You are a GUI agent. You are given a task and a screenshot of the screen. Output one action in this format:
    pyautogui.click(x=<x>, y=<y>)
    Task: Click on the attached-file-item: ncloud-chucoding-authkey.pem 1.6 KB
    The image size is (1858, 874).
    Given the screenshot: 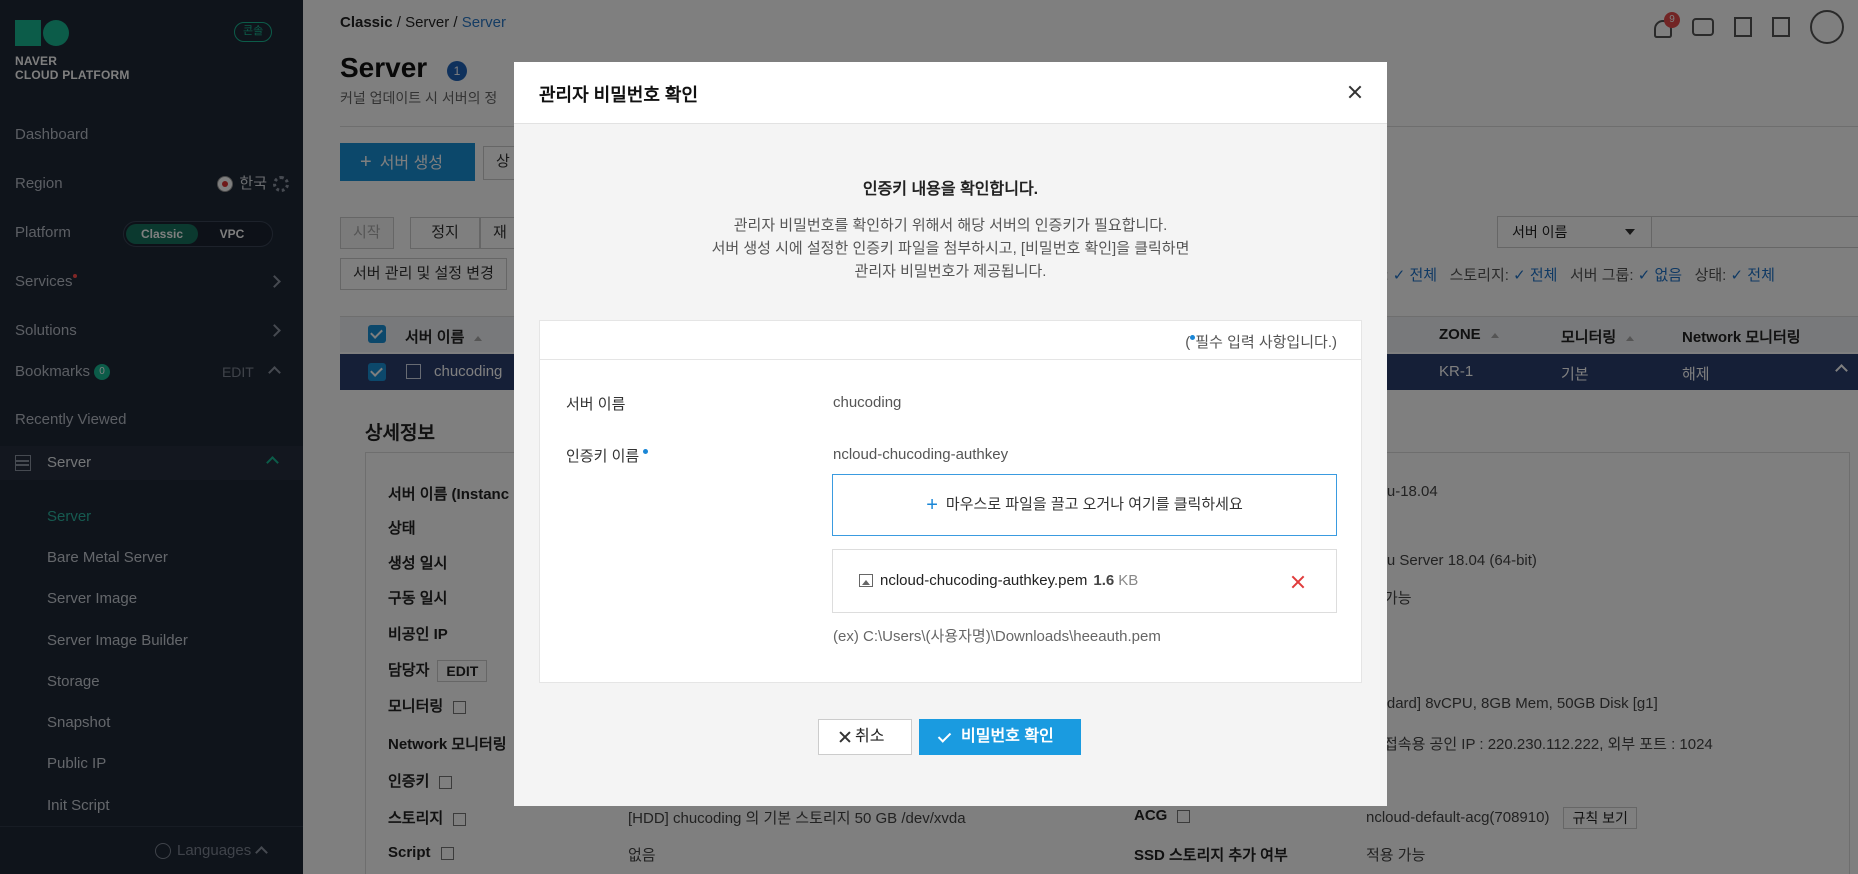 What is the action you would take?
    pyautogui.click(x=1084, y=581)
    